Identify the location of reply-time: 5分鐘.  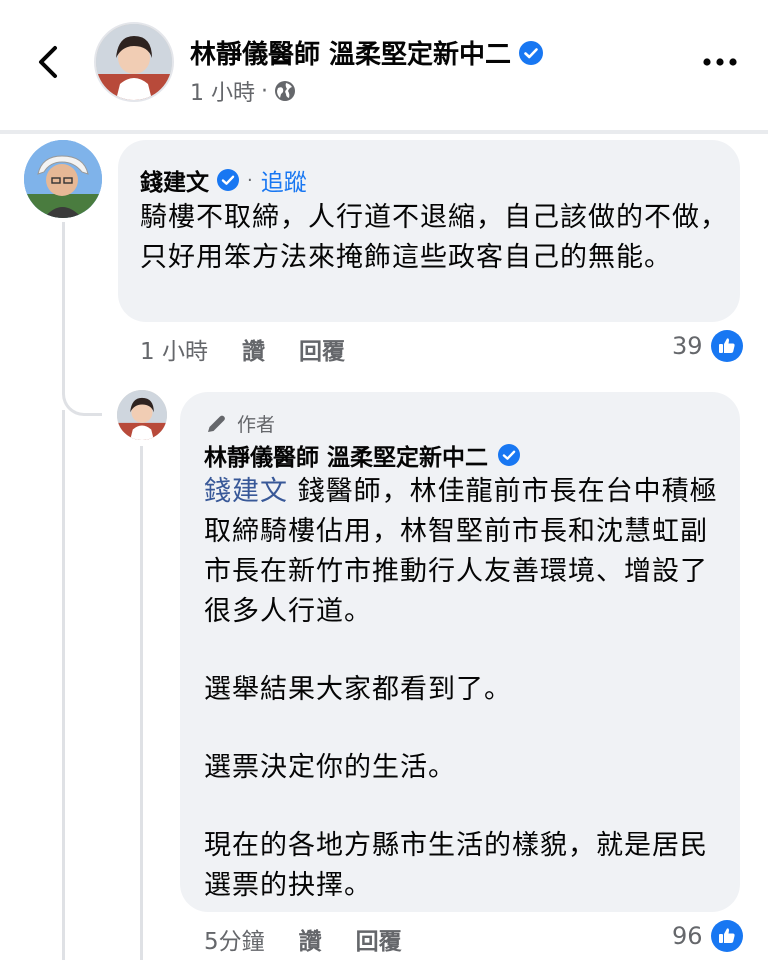
(234, 939).